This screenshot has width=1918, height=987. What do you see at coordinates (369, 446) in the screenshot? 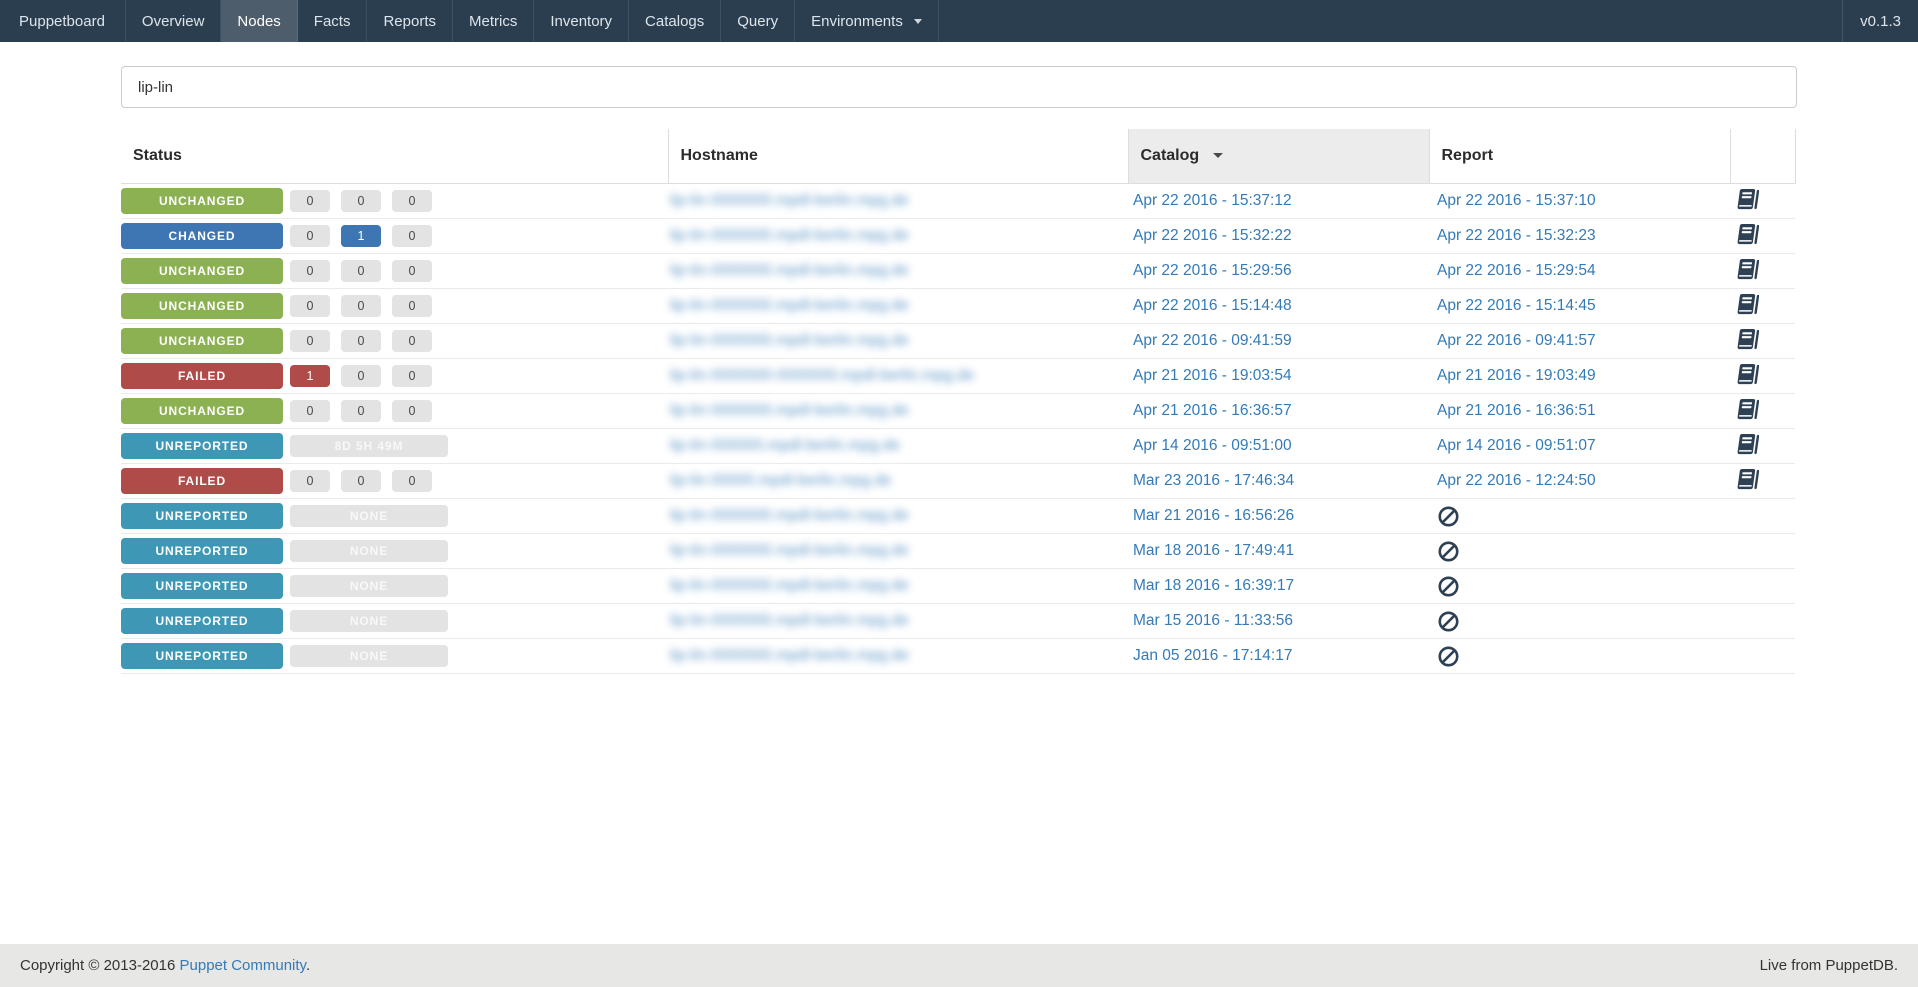
I see `status-counter: 8D 5H 49M` at bounding box center [369, 446].